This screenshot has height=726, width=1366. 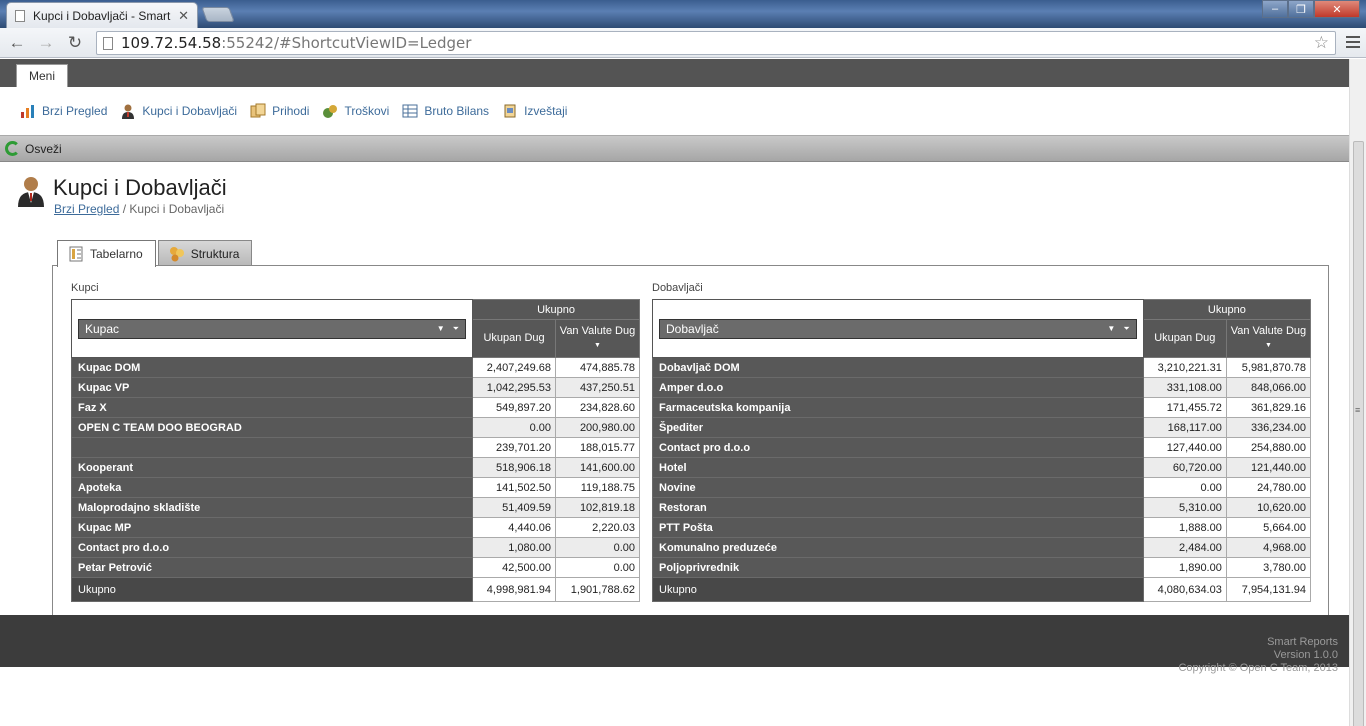 I want to click on total-van-valute-dug: 7,954,131.94, so click(x=1268, y=589).